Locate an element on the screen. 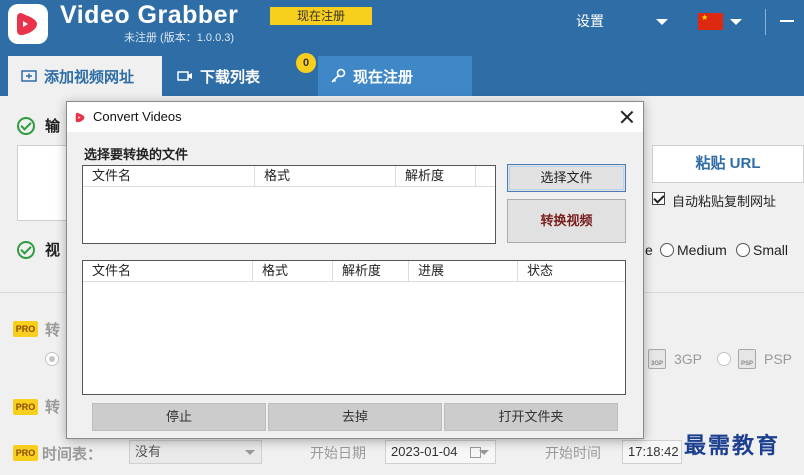  column-header-status: 状态 is located at coordinates (571, 271).